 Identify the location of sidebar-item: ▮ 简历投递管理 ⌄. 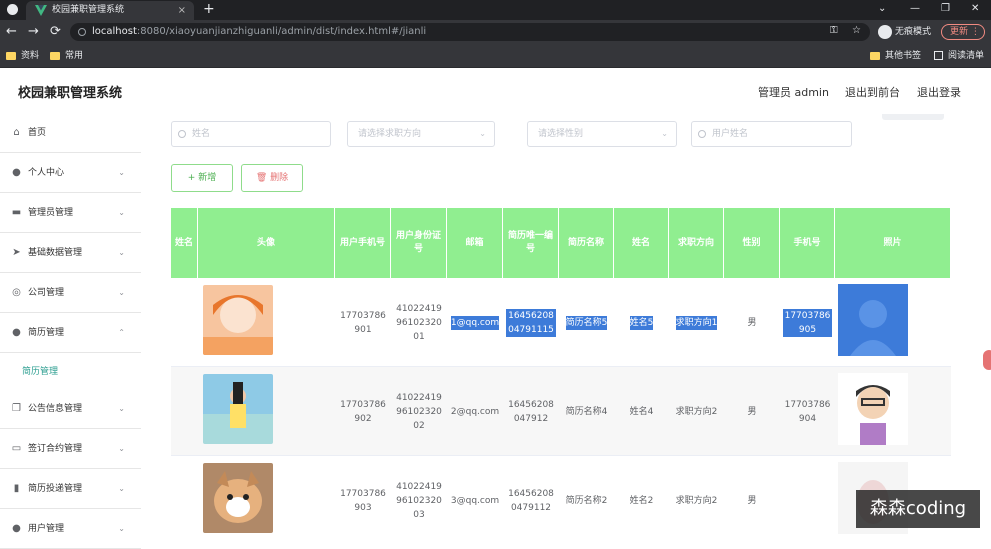
(70, 489).